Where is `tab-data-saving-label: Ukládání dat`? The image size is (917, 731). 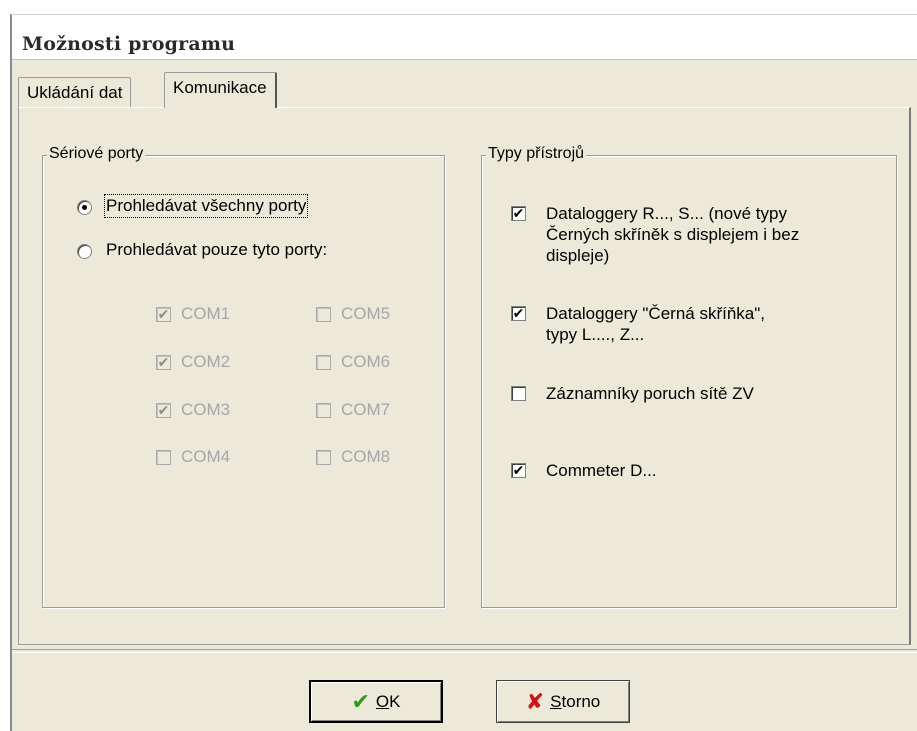
tab-data-saving-label: Ukládání dat is located at coordinates (75, 92).